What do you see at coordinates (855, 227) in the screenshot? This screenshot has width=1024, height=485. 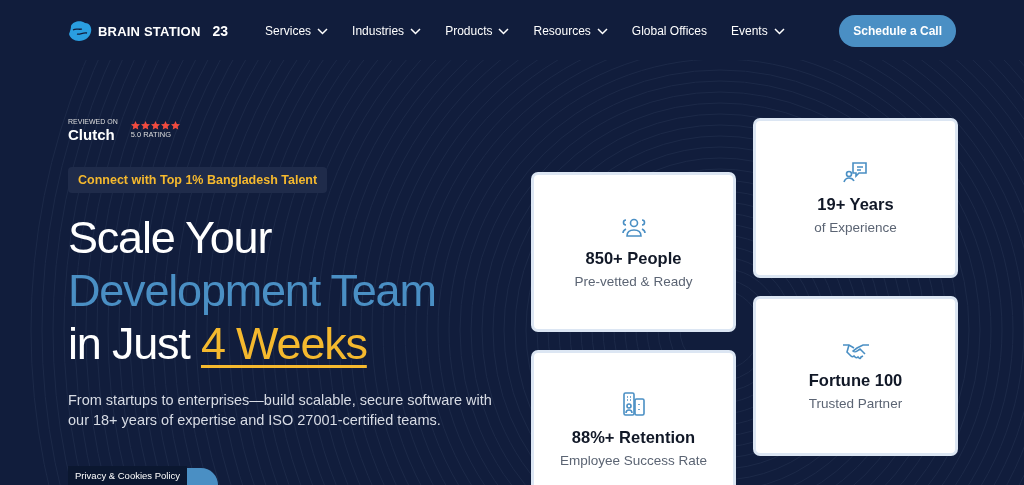 I see `stat-subtitle: of Experience` at bounding box center [855, 227].